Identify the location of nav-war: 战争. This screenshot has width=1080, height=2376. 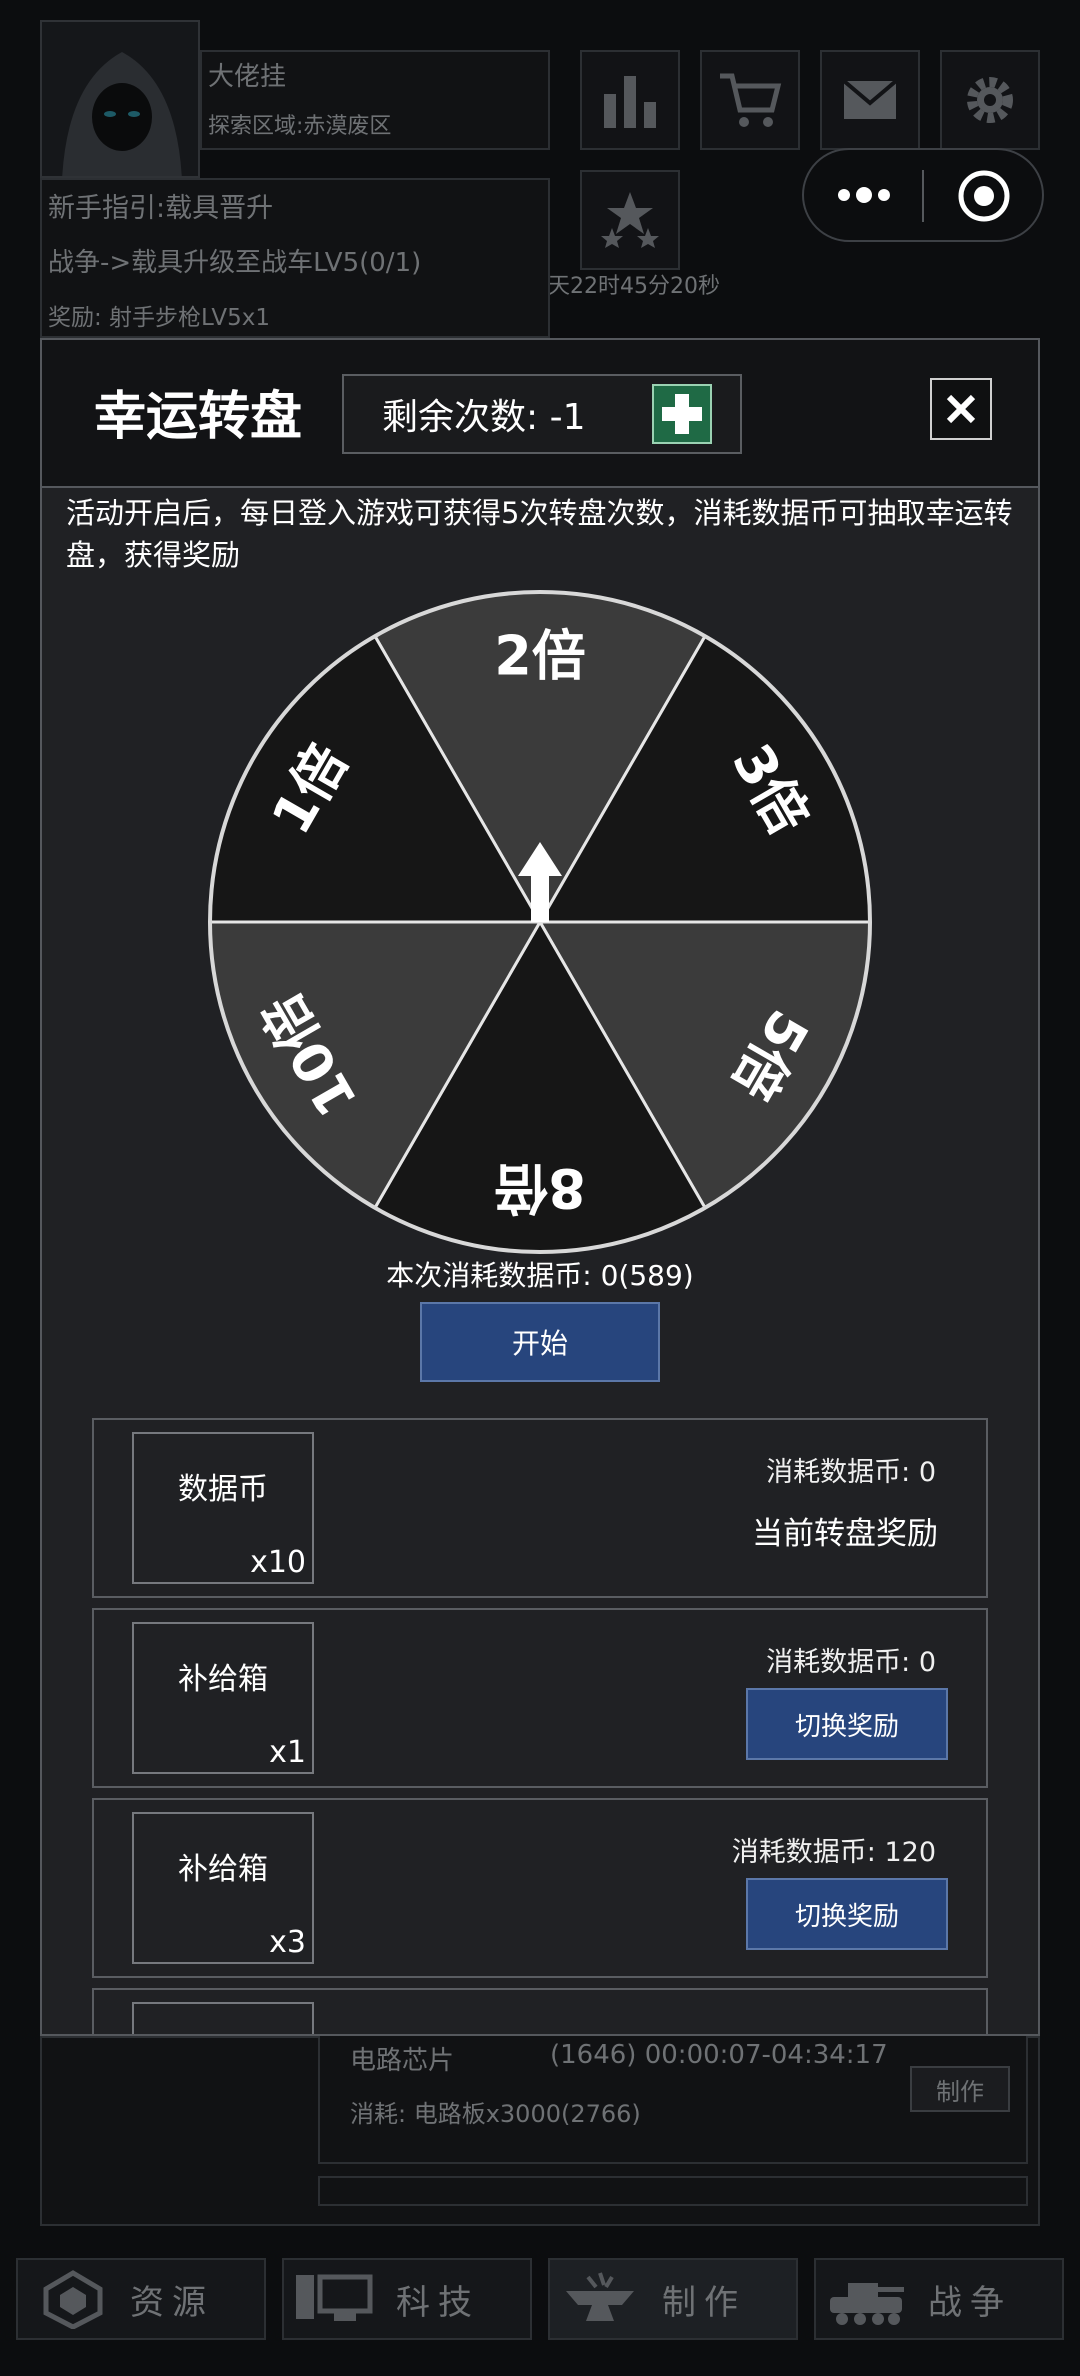
(939, 2299).